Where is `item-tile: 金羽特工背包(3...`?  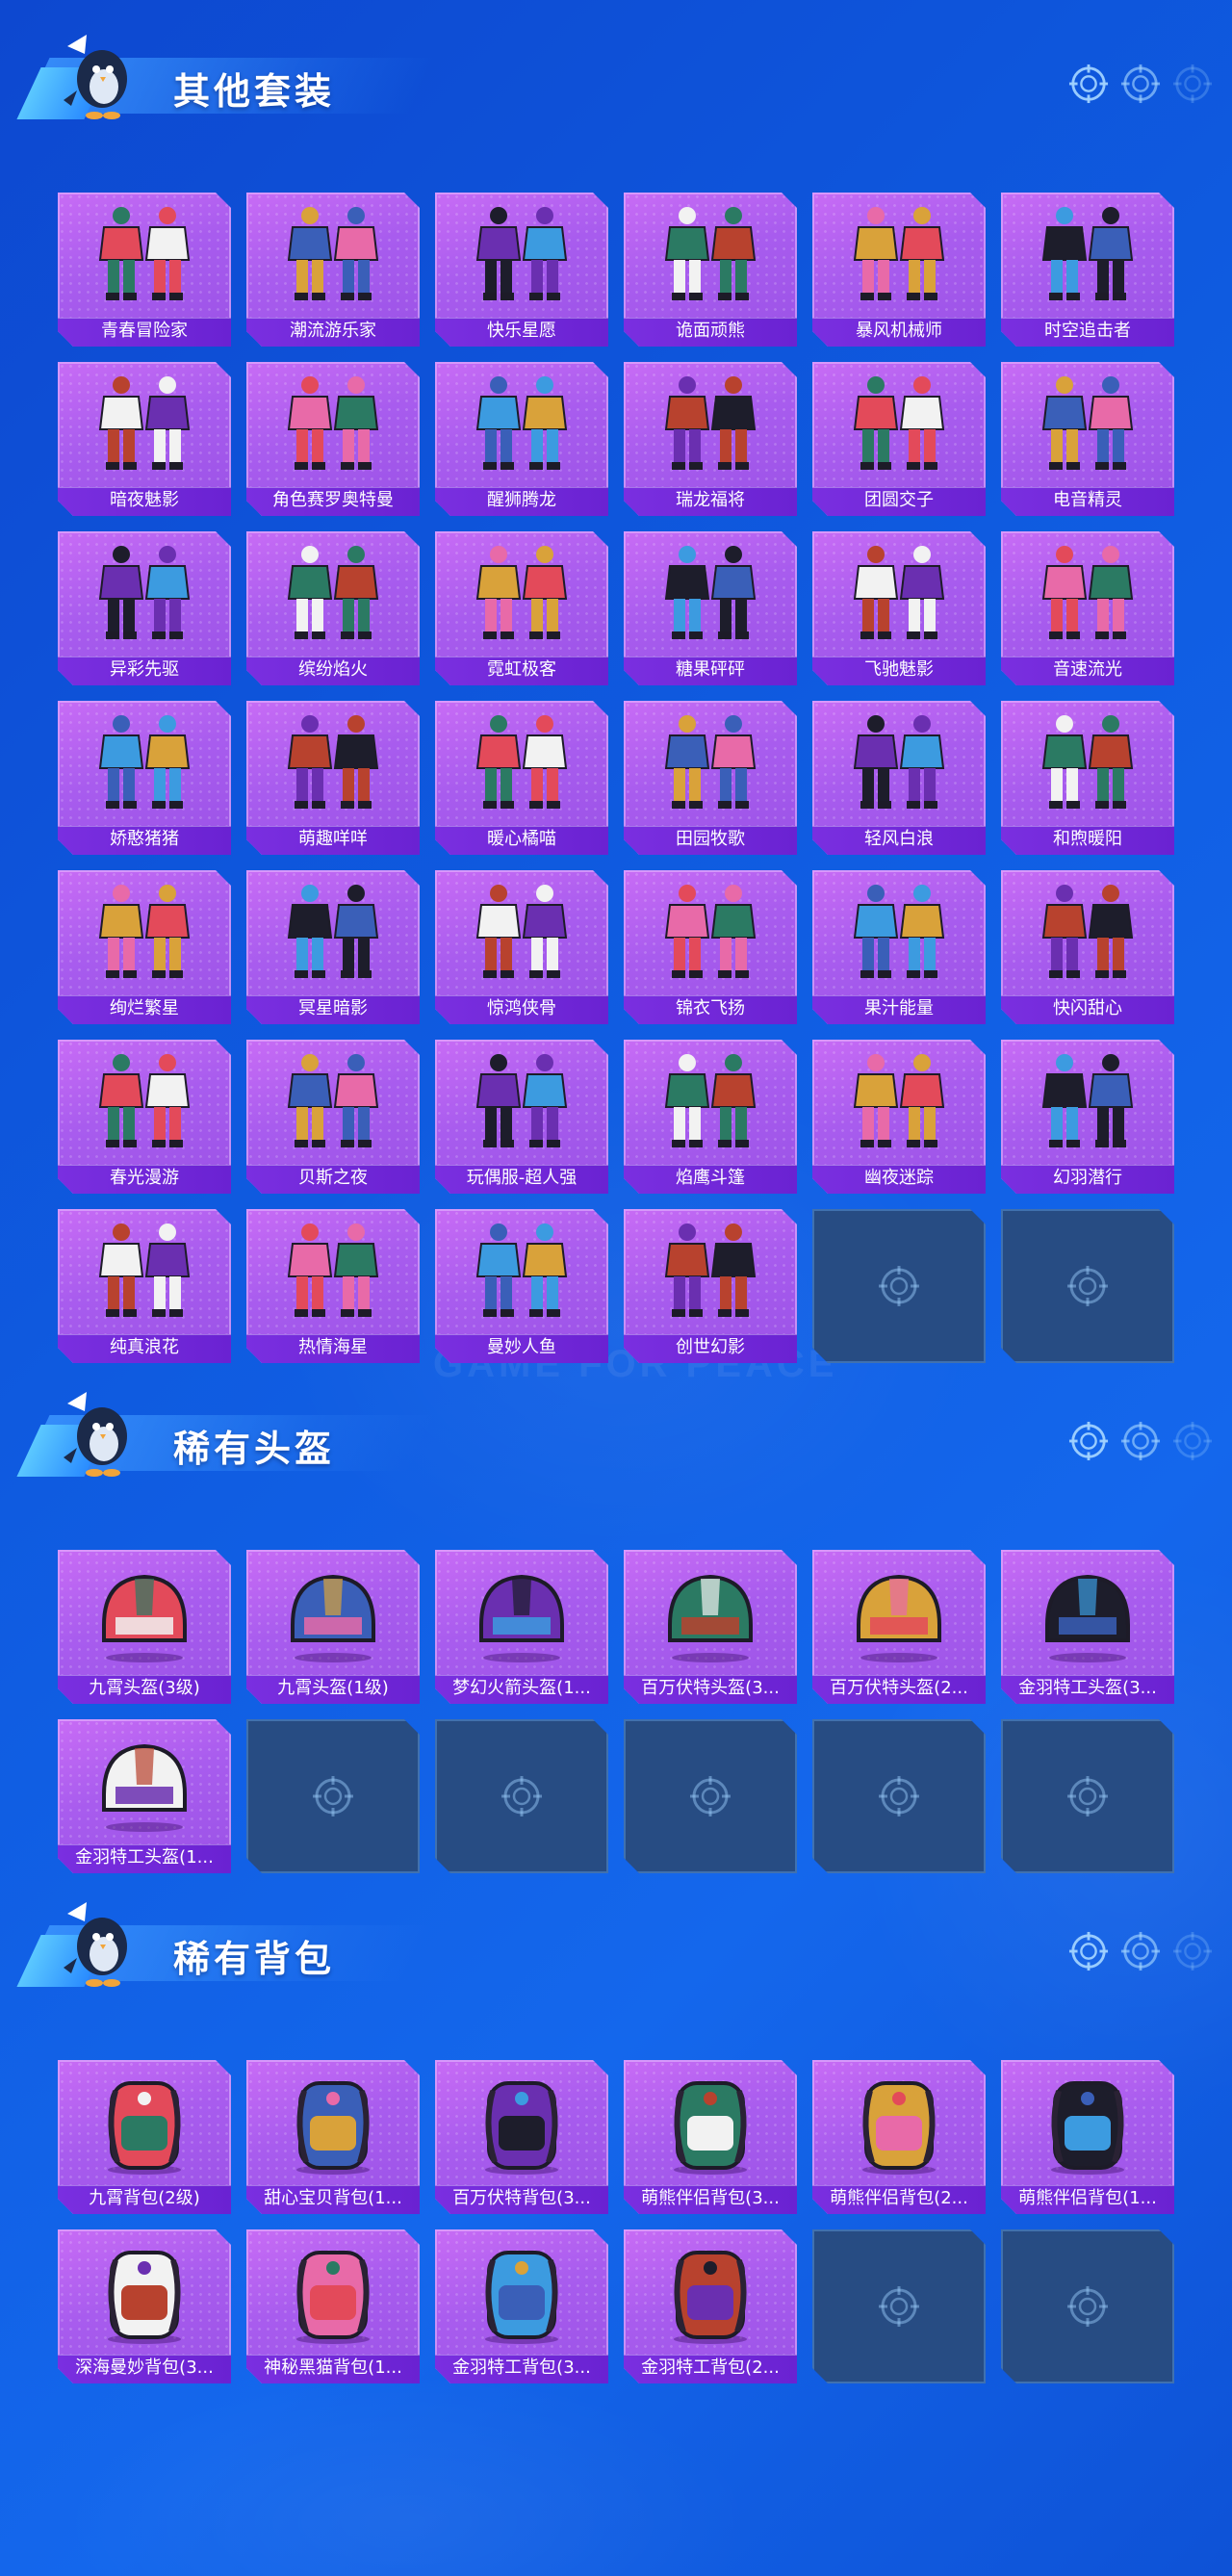
item-tile: 金羽特工背包(3... is located at coordinates (521, 2306).